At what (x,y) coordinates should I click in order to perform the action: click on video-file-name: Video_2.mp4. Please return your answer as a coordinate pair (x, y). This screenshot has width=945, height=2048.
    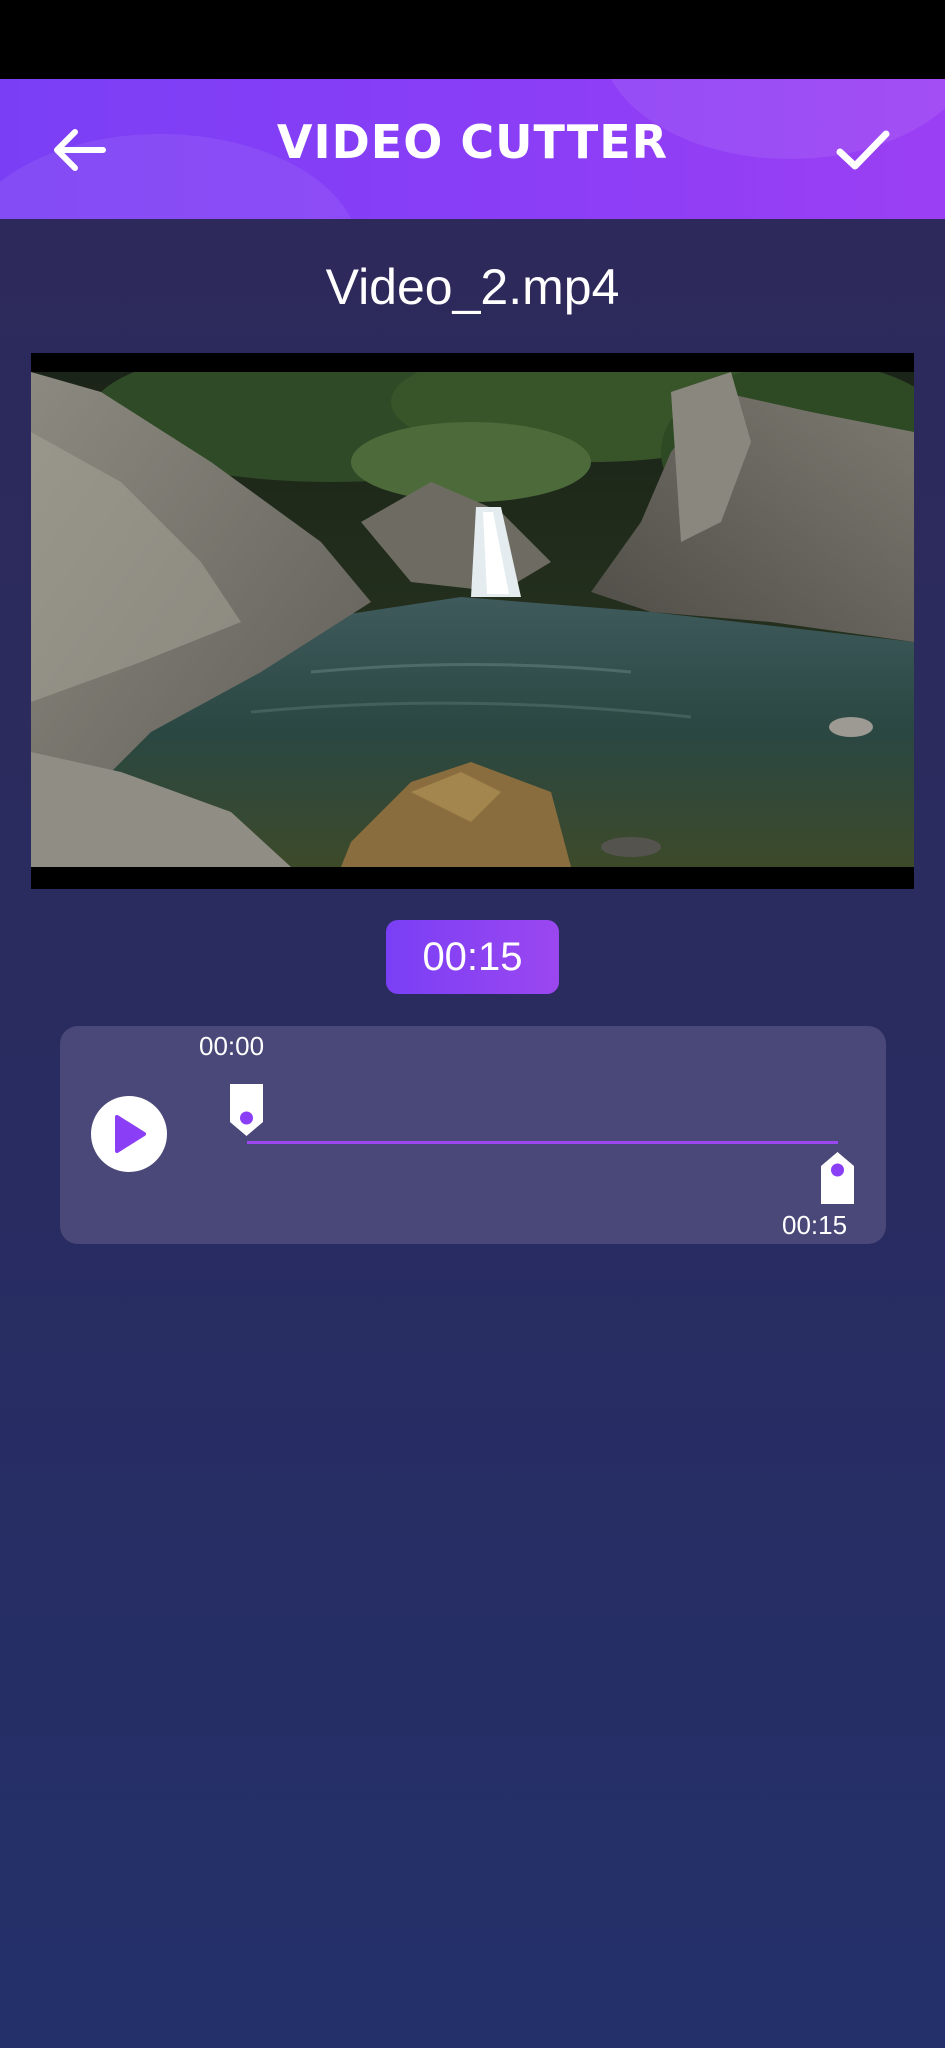
    Looking at the image, I should click on (472, 287).